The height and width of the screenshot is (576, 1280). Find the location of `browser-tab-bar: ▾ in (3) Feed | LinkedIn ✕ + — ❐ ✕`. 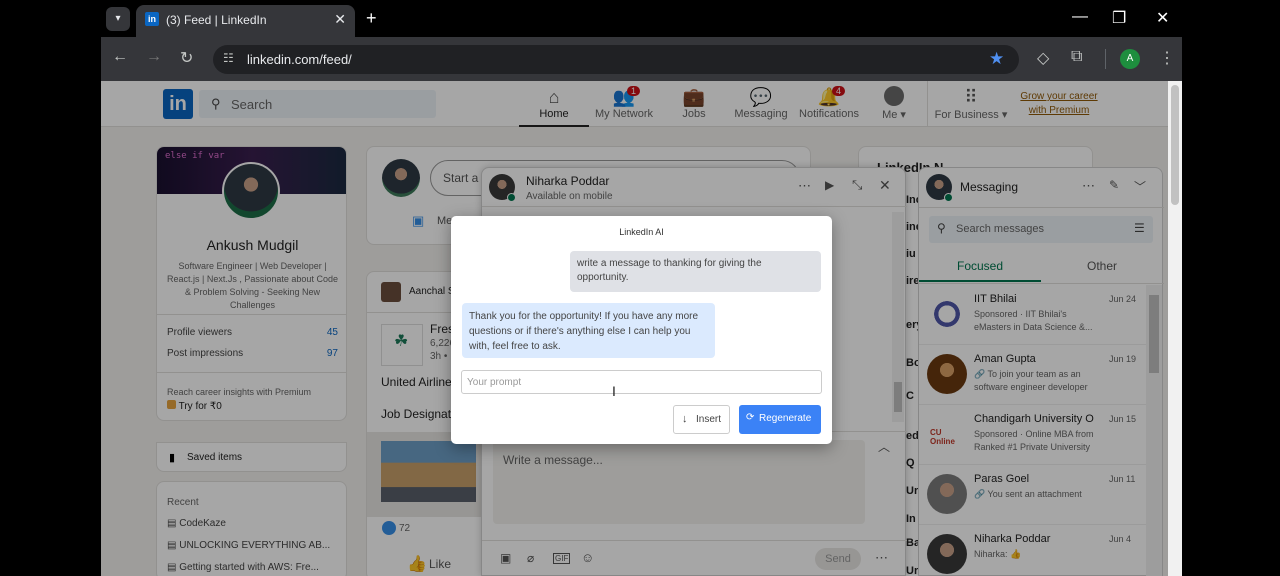

browser-tab-bar: ▾ in (3) Feed | LinkedIn ✕ + — ❐ ✕ is located at coordinates (640, 18).